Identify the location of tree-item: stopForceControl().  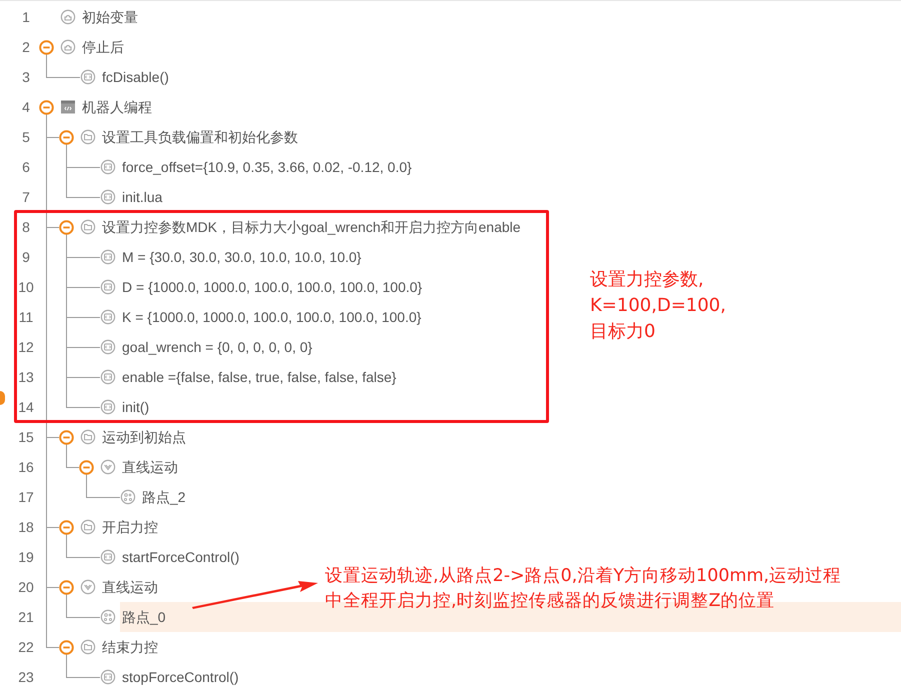
(180, 677).